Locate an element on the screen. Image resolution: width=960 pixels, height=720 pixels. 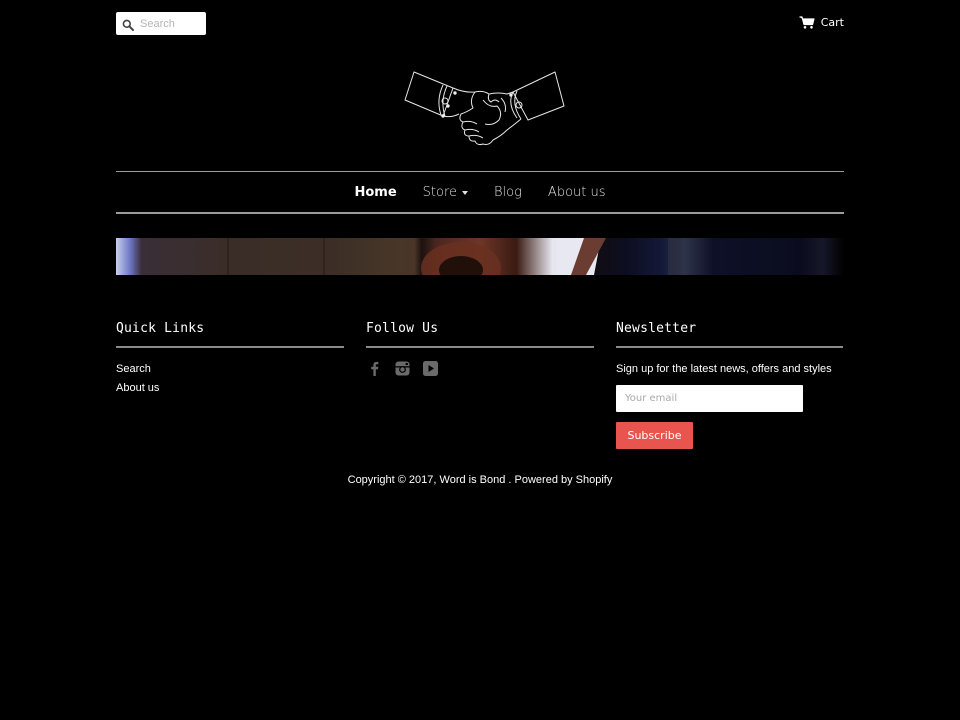
caret-down-icon is located at coordinates (465, 192).